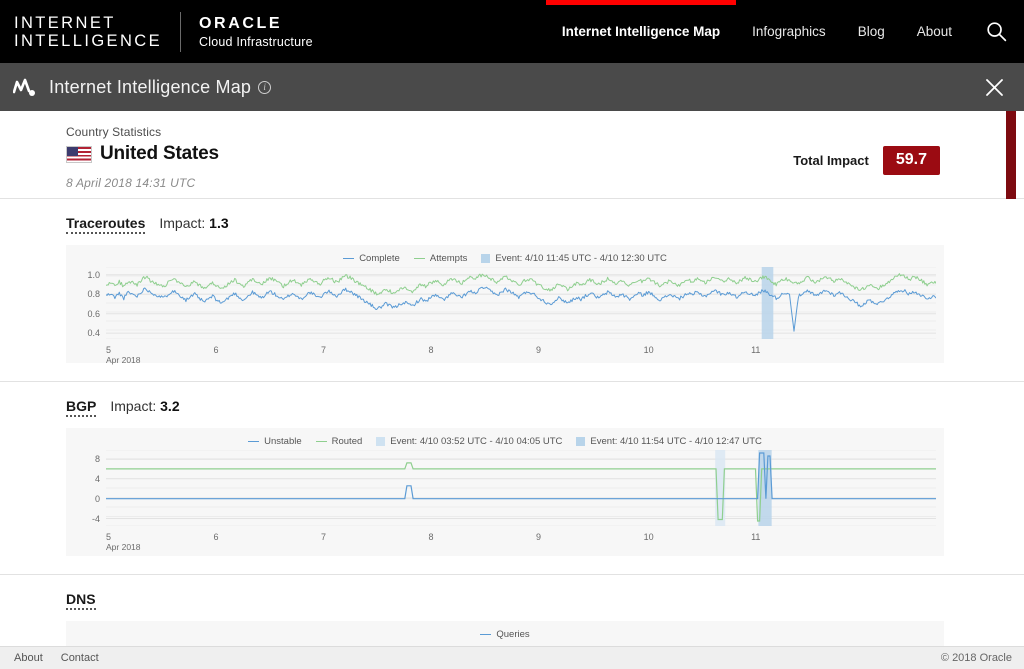  What do you see at coordinates (97, 498) in the screenshot?
I see `y-tick-label: 0` at bounding box center [97, 498].